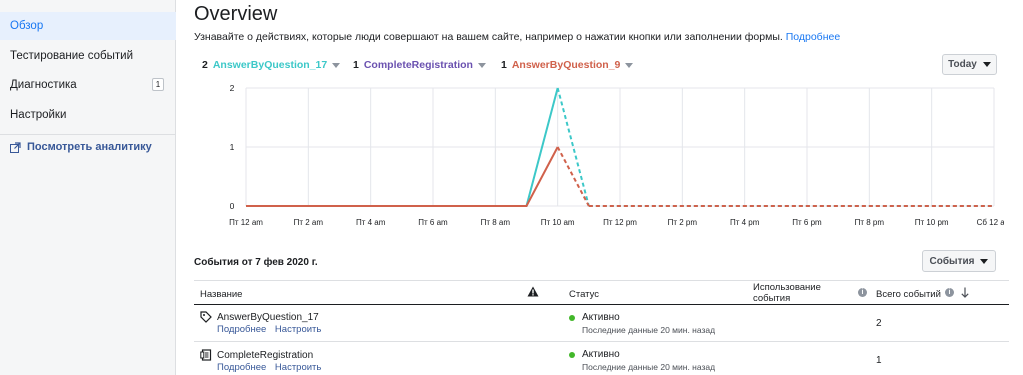 Image resolution: width=1023 pixels, height=375 pixels. What do you see at coordinates (496, 222) in the screenshot?
I see `x-tick-label: Пт 8 am` at bounding box center [496, 222].